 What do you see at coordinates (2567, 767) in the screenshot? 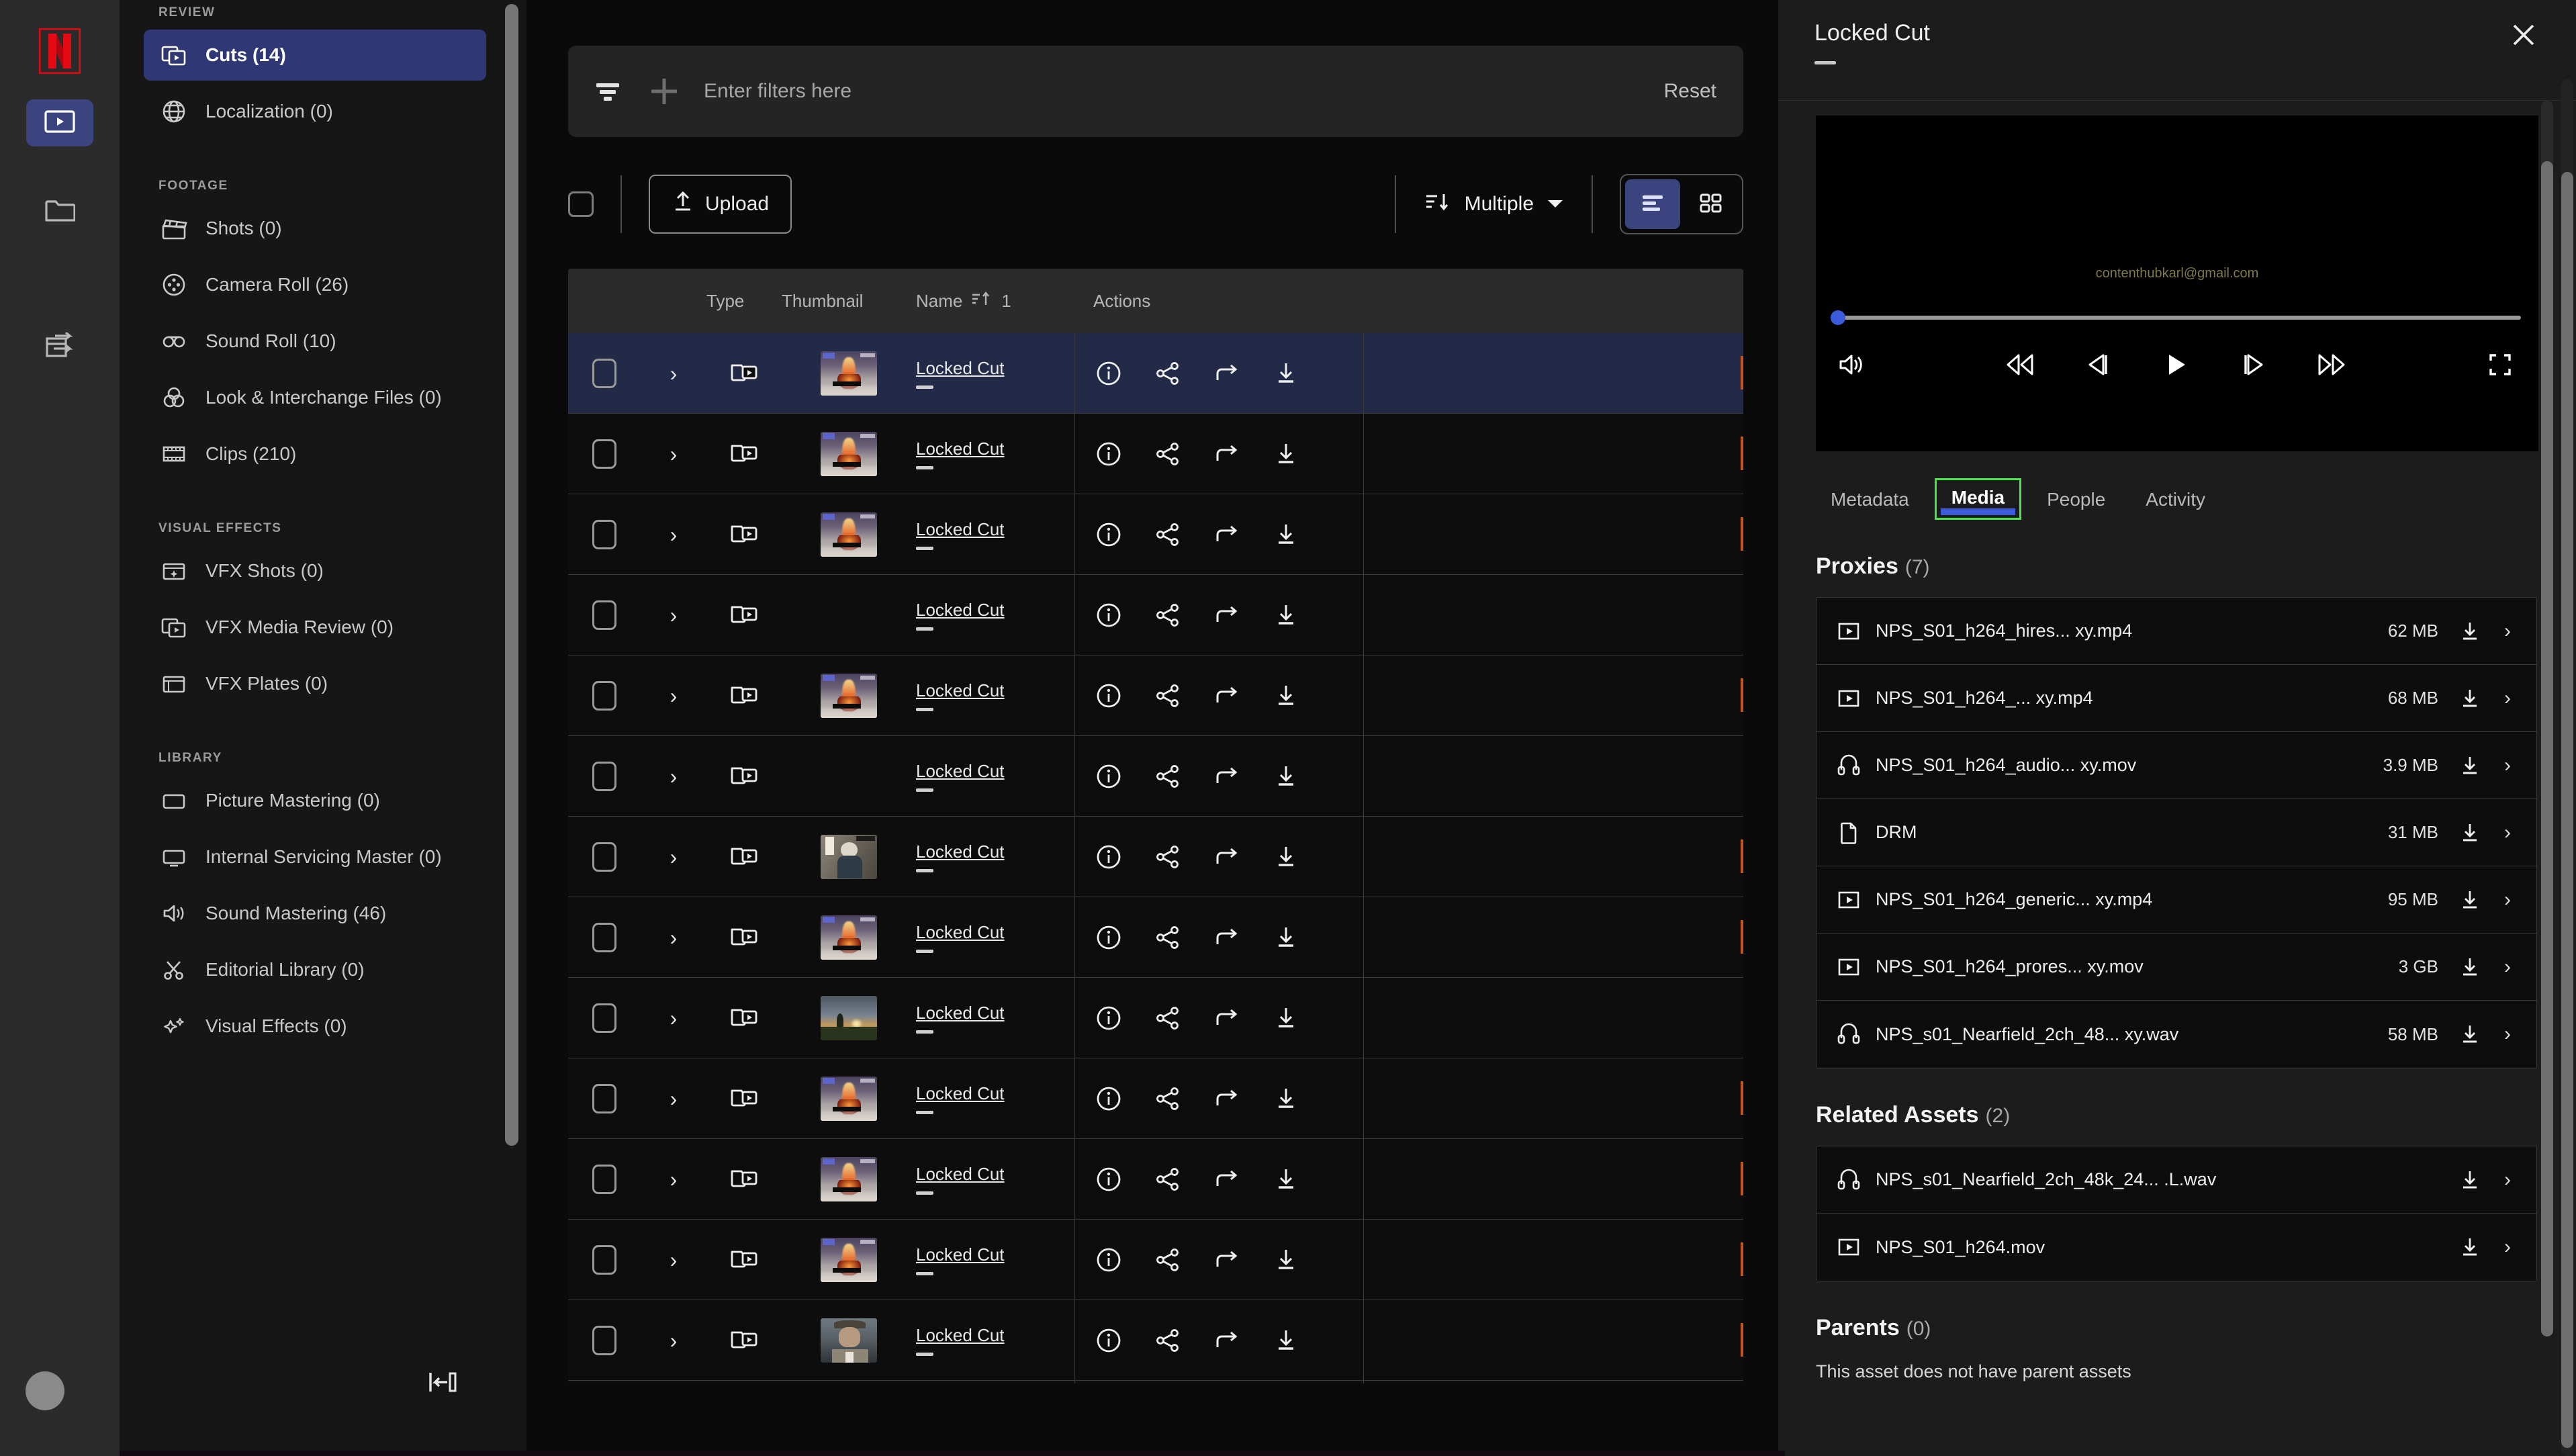
I see `details-scrollbar-inner` at bounding box center [2567, 767].